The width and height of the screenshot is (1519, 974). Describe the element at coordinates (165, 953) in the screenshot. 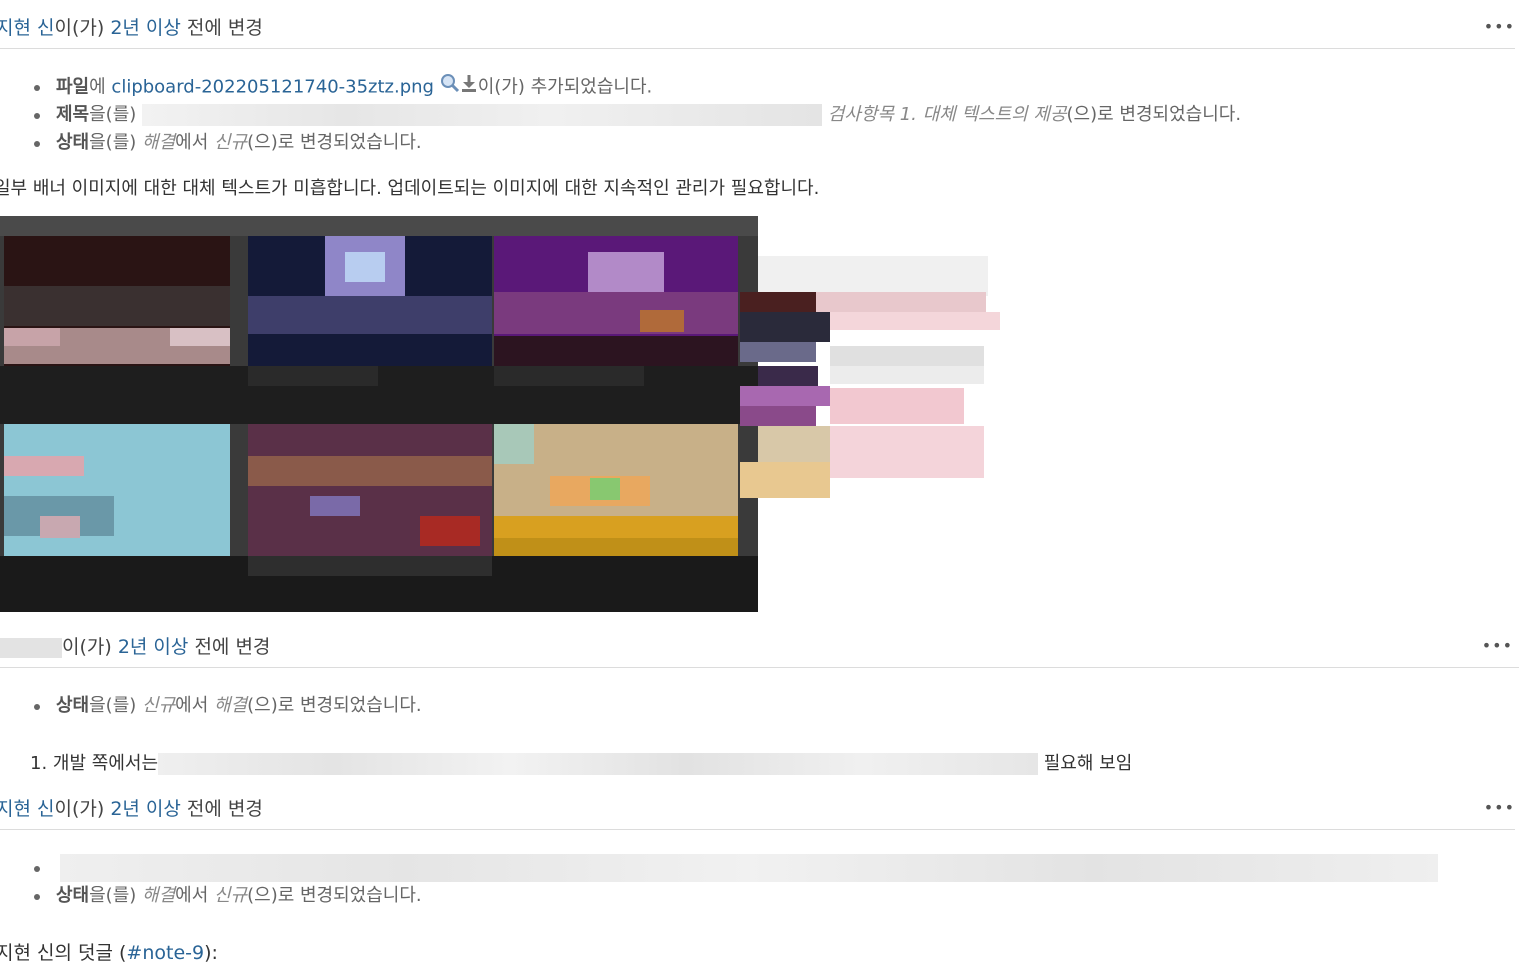

I see `note-anchor-link: #note-9` at that location.